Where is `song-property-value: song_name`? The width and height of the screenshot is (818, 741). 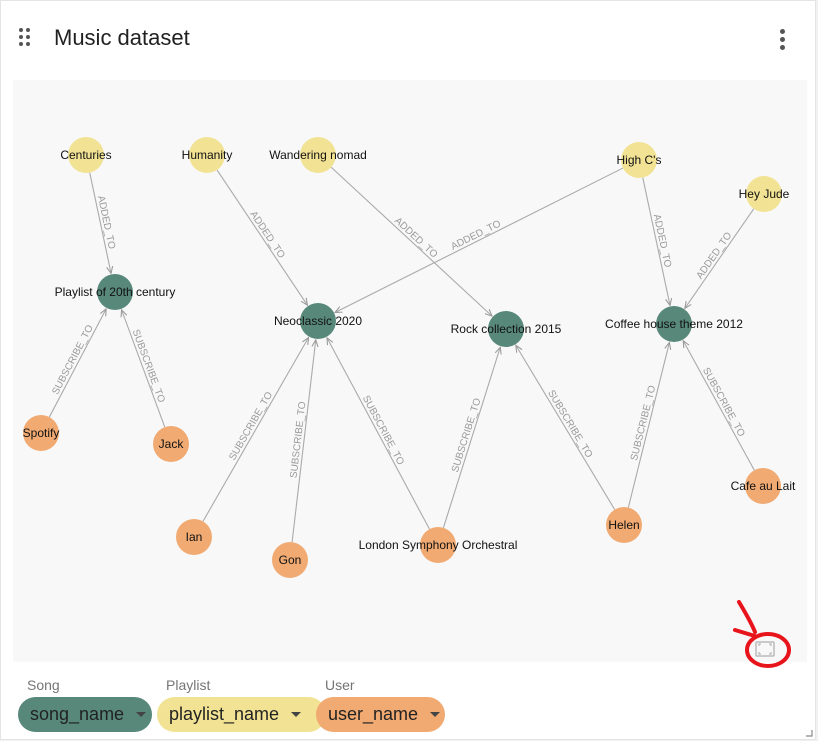
song-property-value: song_name is located at coordinates (77, 714).